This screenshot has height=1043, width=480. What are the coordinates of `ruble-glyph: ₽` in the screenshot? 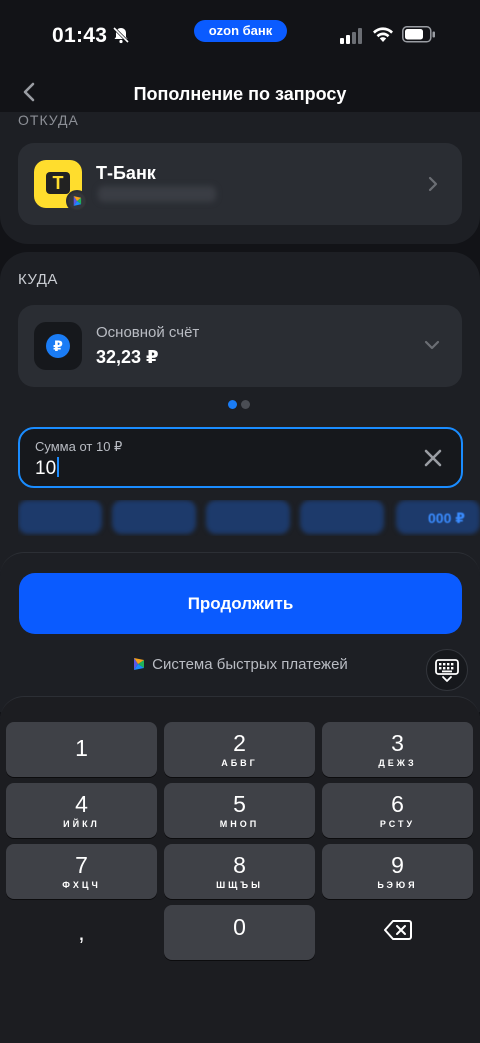 It's located at (58, 346).